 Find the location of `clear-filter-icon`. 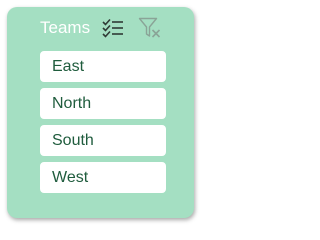

clear-filter-icon is located at coordinates (149, 27).